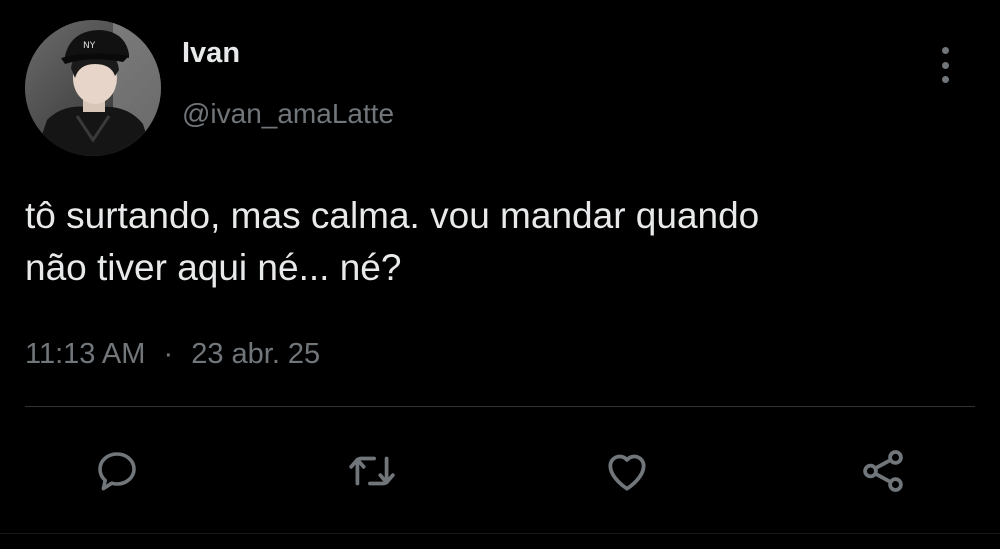  I want to click on author-display-name: Ivan, so click(211, 53).